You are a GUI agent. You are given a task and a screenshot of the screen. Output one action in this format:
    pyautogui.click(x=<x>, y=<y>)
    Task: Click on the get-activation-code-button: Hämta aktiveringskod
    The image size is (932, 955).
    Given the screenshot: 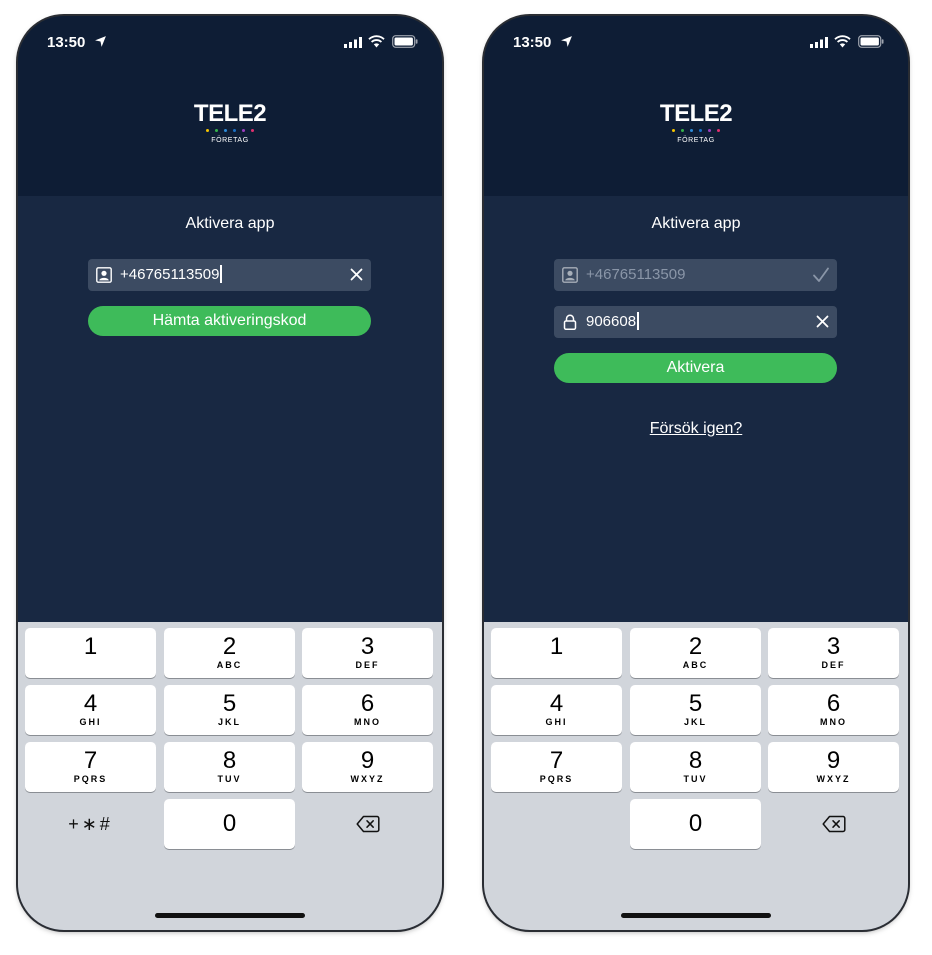 What is the action you would take?
    pyautogui.click(x=229, y=321)
    